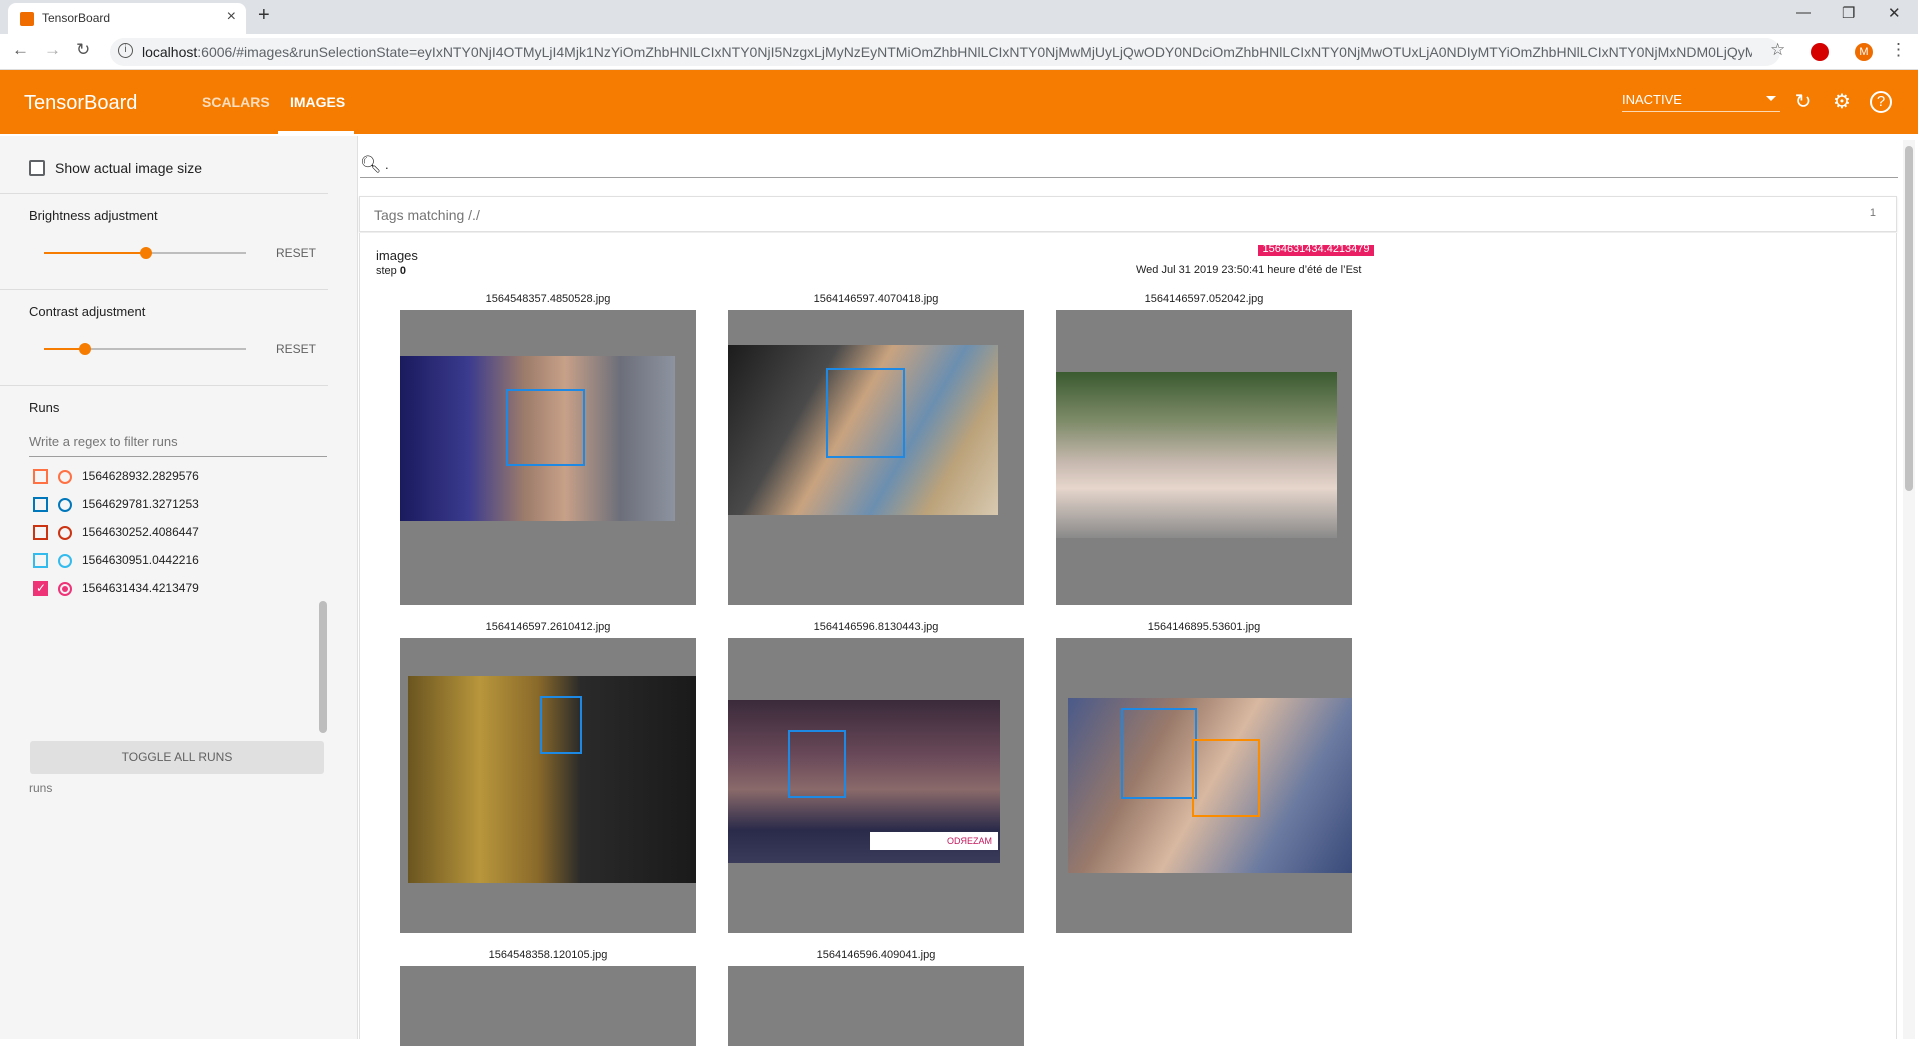 The width and height of the screenshot is (1918, 1046). I want to click on forward-icon: →, so click(52, 50).